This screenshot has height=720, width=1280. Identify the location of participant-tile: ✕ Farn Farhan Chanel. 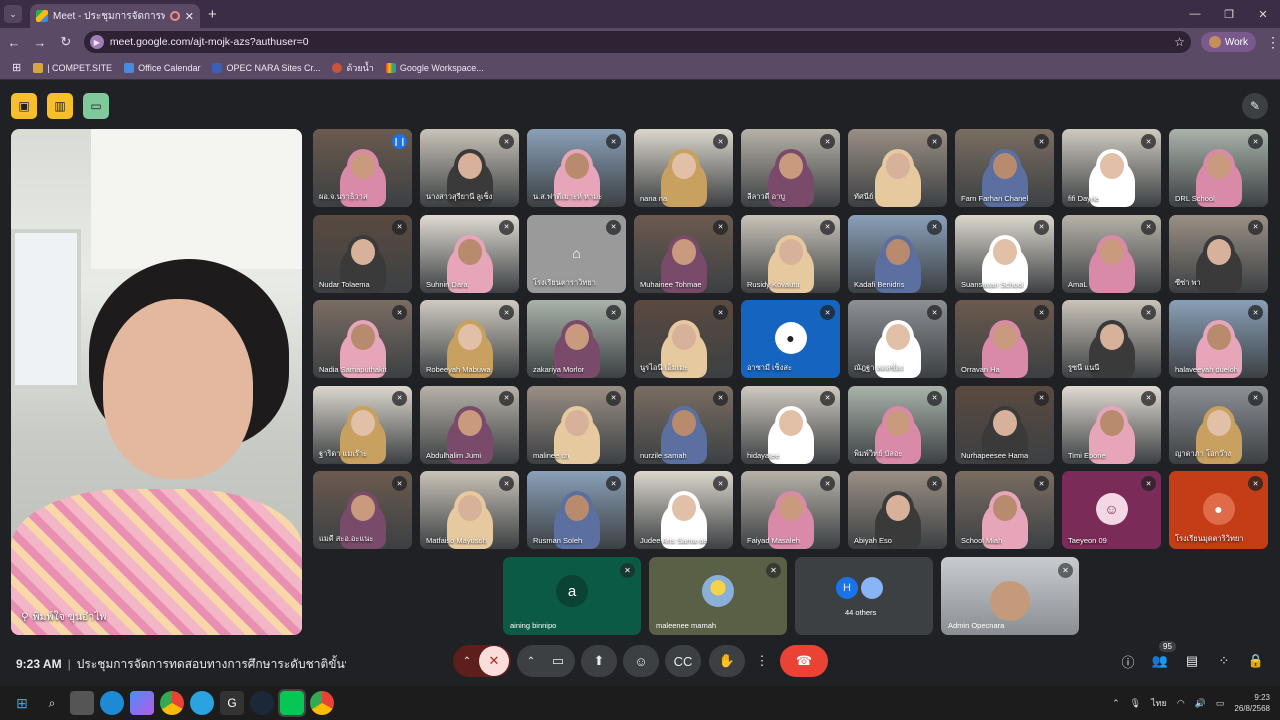
(1004, 168).